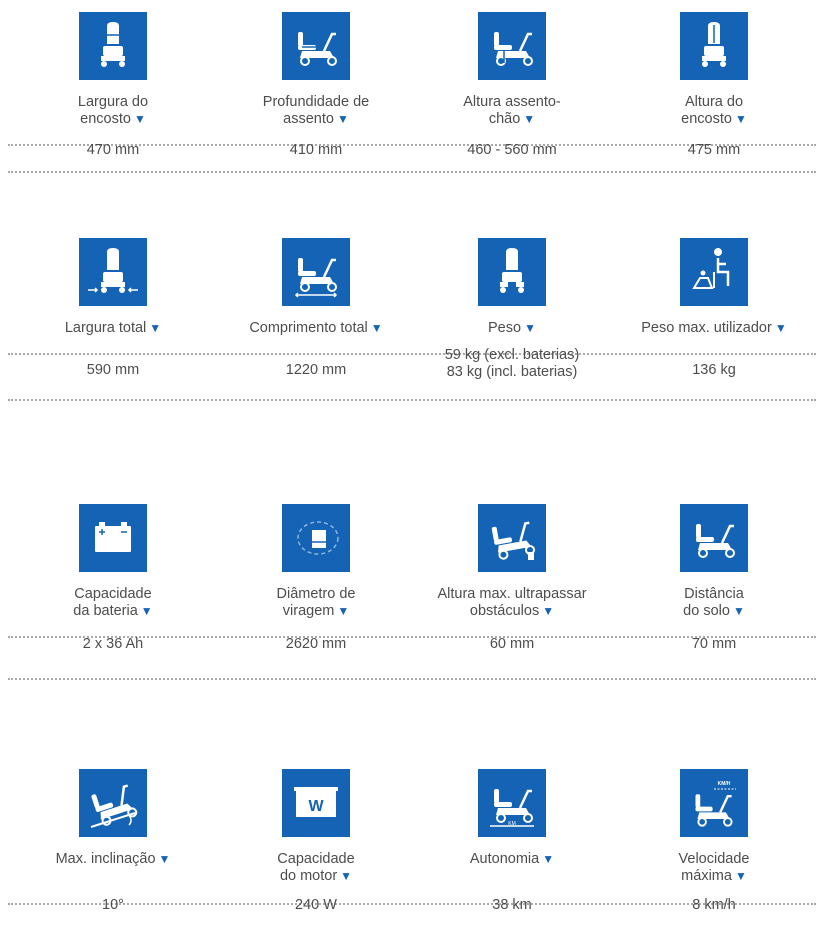  Describe the element at coordinates (714, 644) in the screenshot. I see `spec-value: 70 mm` at that location.